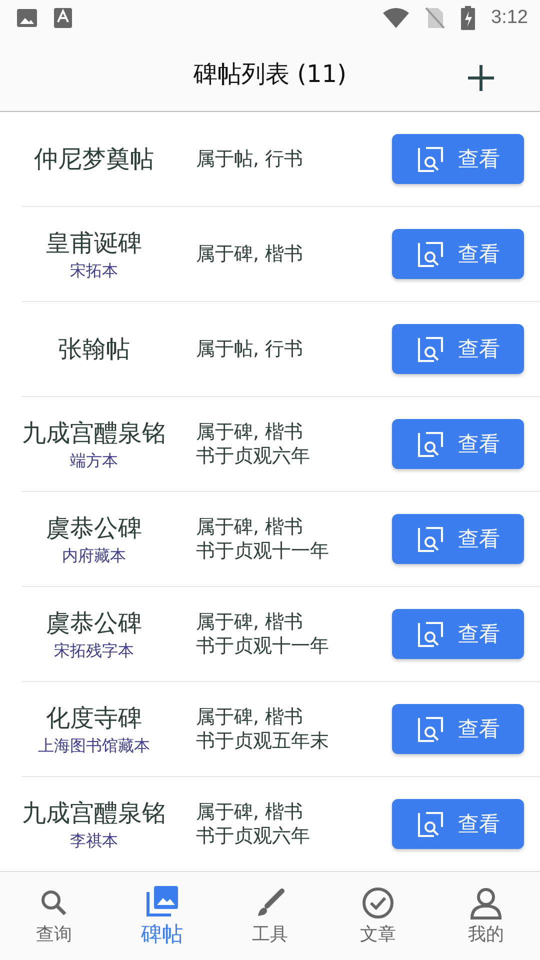 This screenshot has height=960, width=540. What do you see at coordinates (94, 556) in the screenshot?
I see `edition-label: 内府藏本` at bounding box center [94, 556].